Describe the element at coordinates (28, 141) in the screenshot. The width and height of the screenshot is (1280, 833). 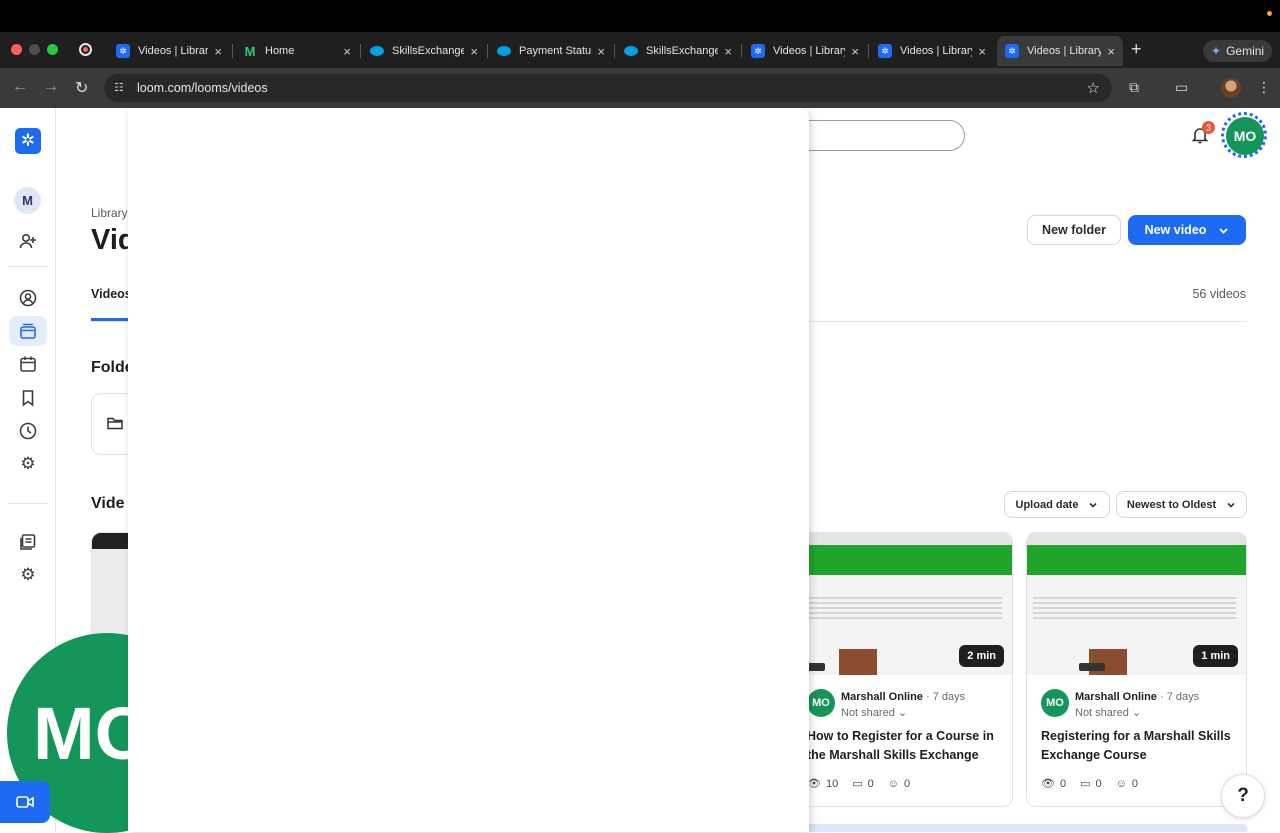
I see `loom-logo-icon: ✲` at that location.